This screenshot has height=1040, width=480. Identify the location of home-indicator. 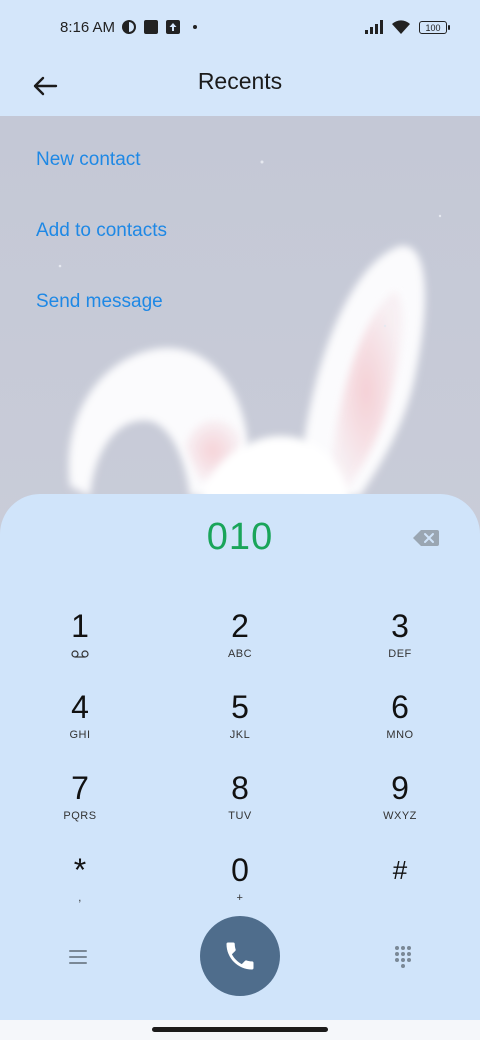
(240, 1029).